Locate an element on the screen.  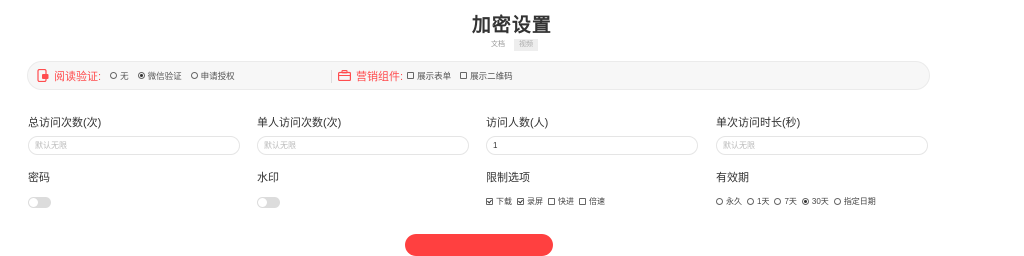
visitors-label: 访问人数(人) is located at coordinates (517, 123).